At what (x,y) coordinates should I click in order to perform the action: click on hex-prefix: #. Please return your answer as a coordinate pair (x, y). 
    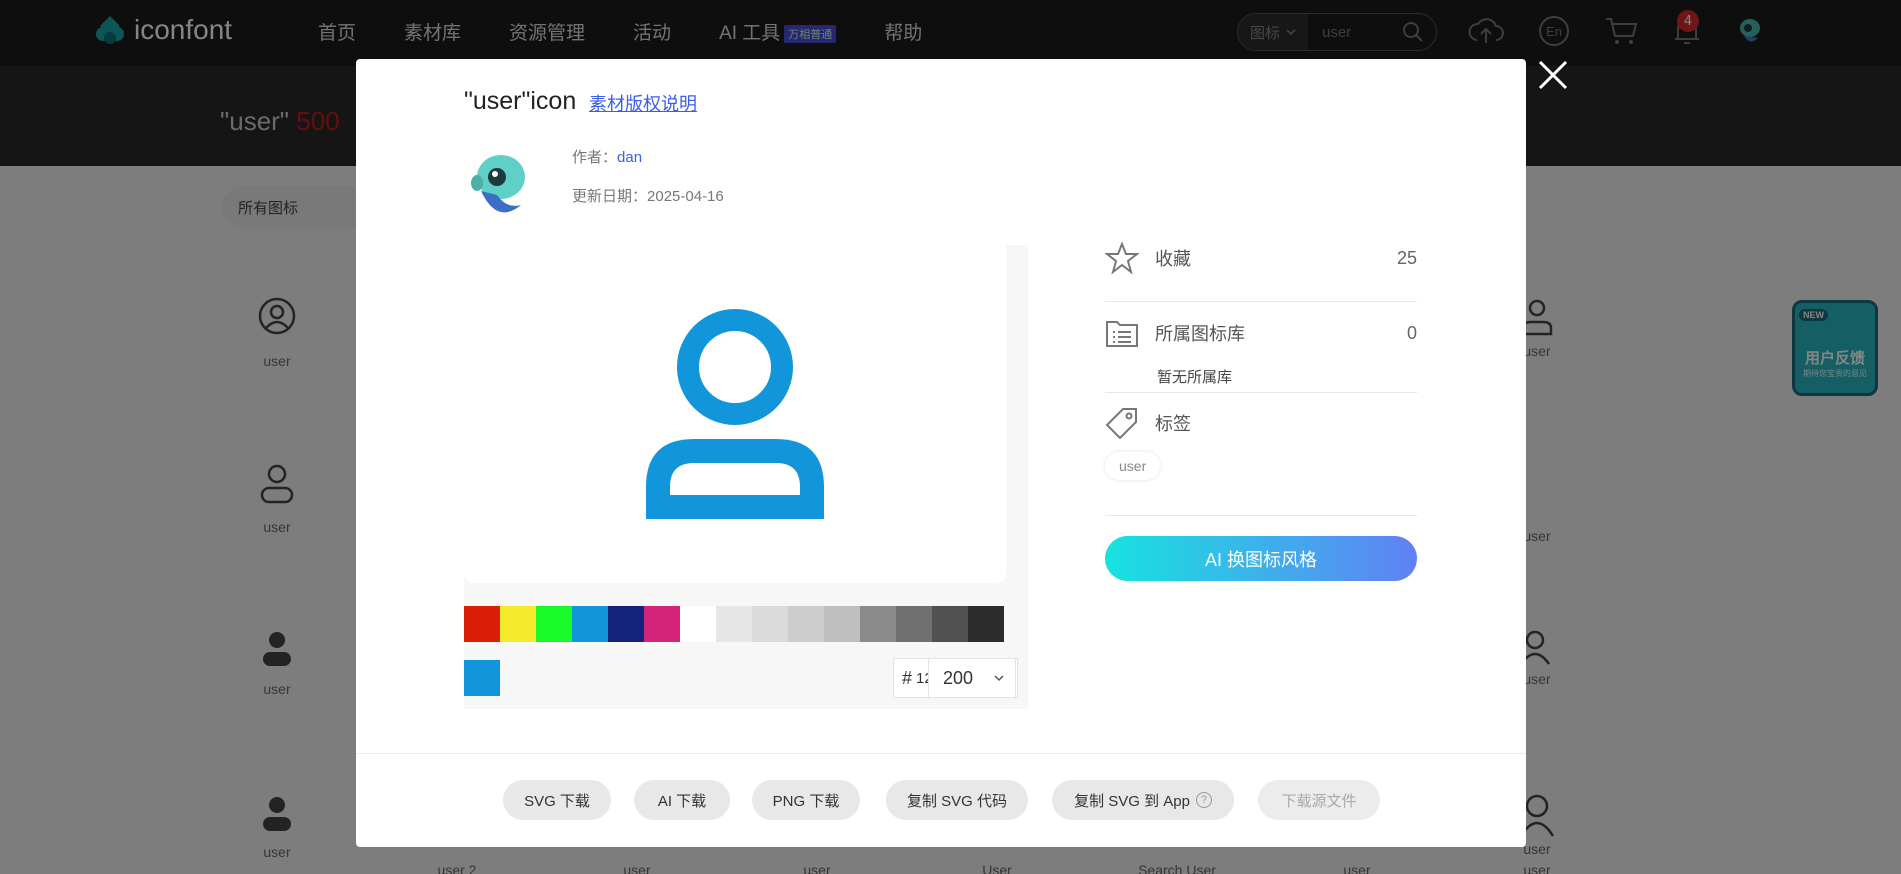
    Looking at the image, I should click on (907, 677).